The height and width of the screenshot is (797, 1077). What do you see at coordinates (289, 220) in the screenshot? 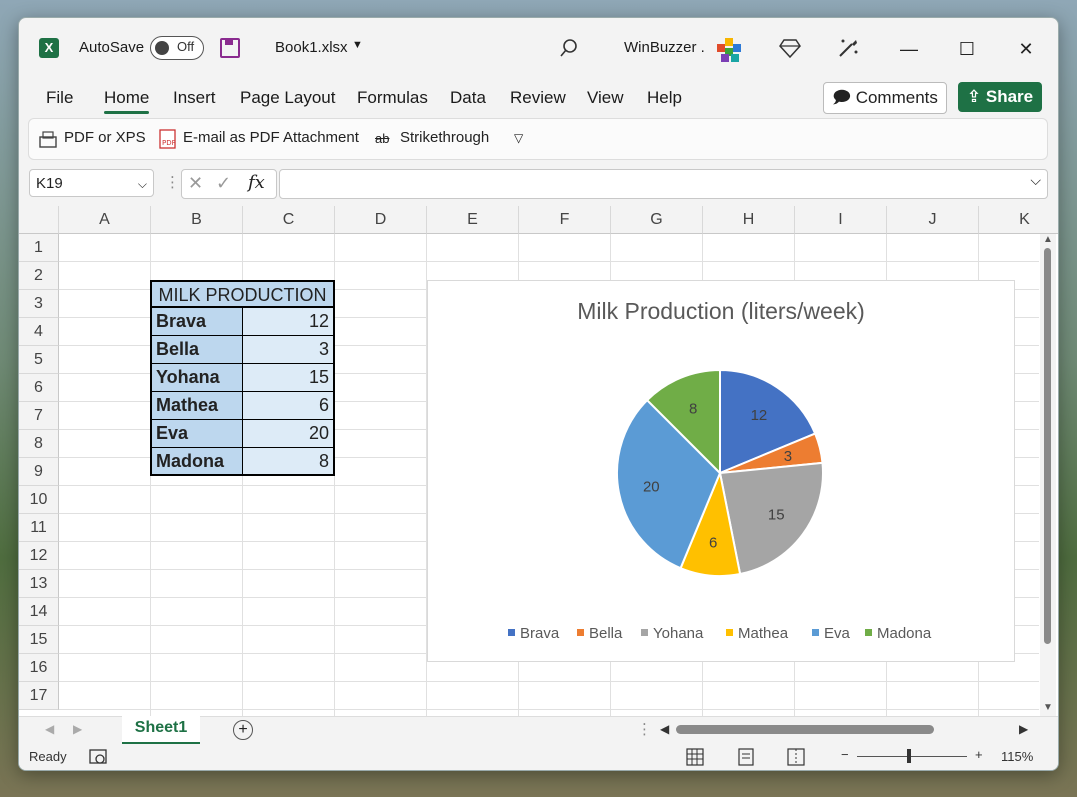
I see `column-header: C` at bounding box center [289, 220].